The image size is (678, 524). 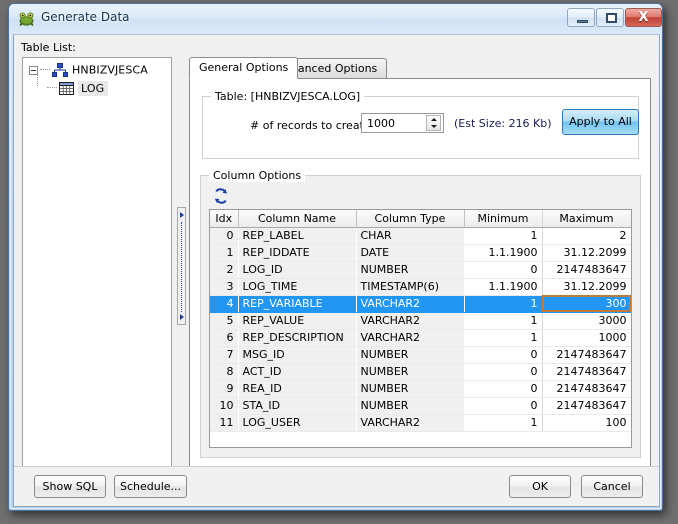 What do you see at coordinates (224, 389) in the screenshot?
I see `cell-idx: 9` at bounding box center [224, 389].